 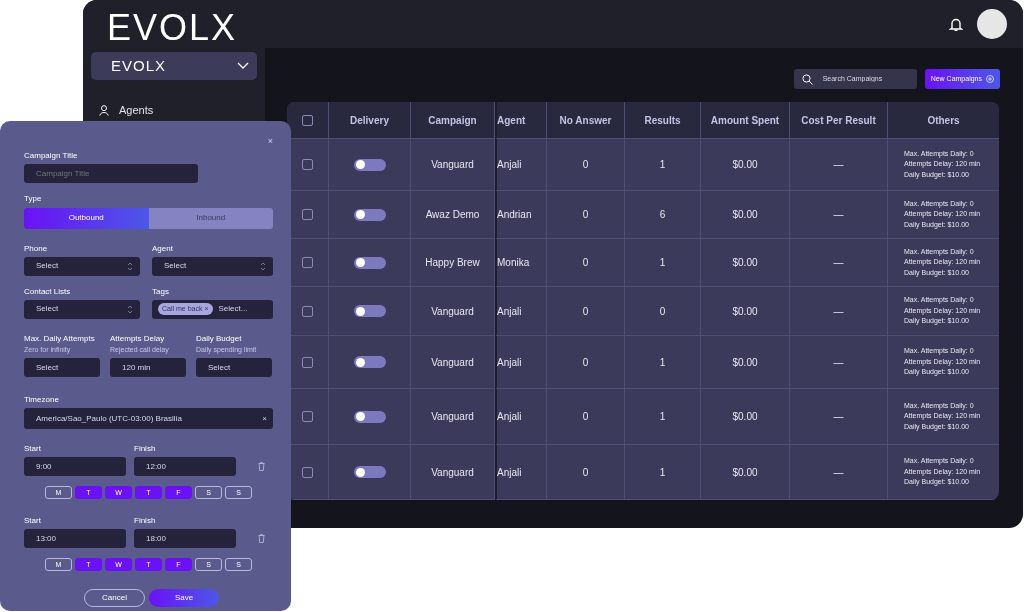 I want to click on workspace-dropdown: EVOLX, so click(x=174, y=66).